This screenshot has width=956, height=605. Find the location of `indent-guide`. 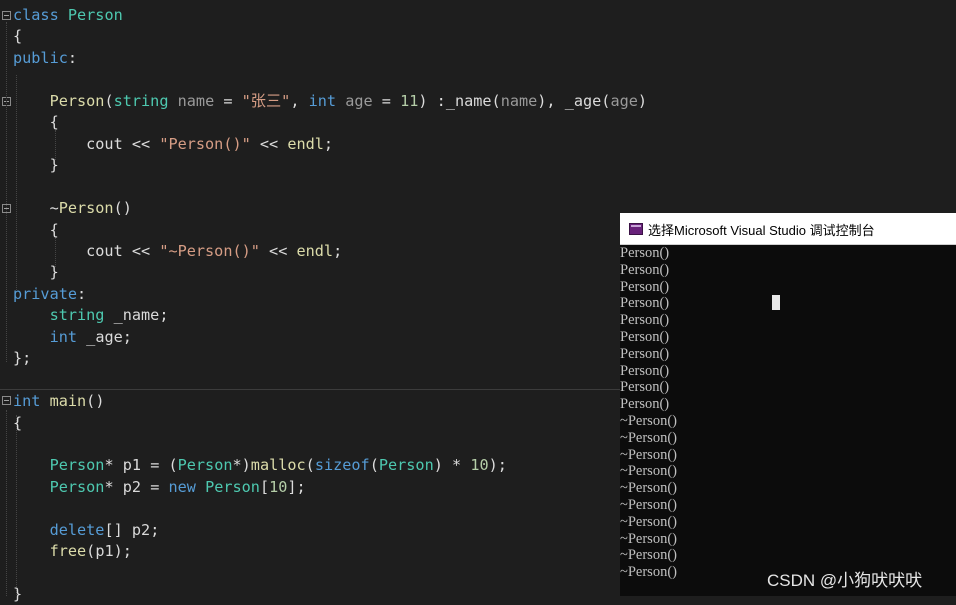

indent-guide is located at coordinates (16, 505).